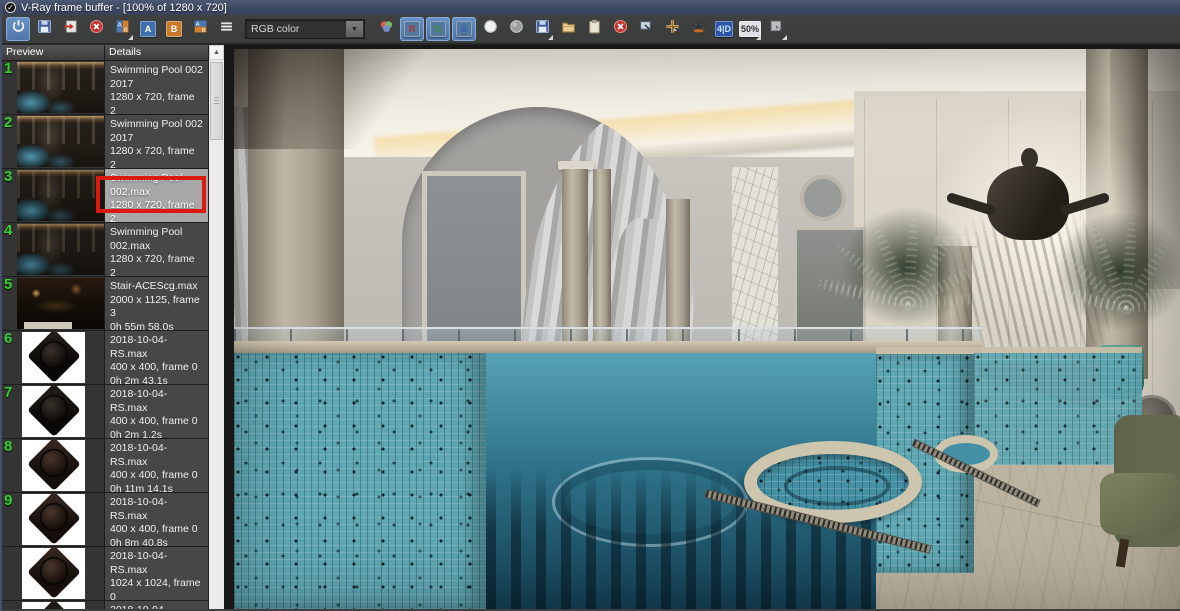 This screenshot has height=611, width=1180. I want to click on cw-icon, so click(490, 29).